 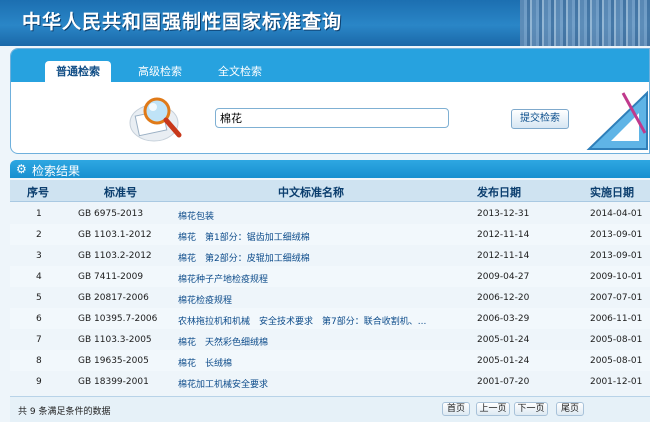 I want to click on next-page-button: 下一页, so click(x=531, y=409).